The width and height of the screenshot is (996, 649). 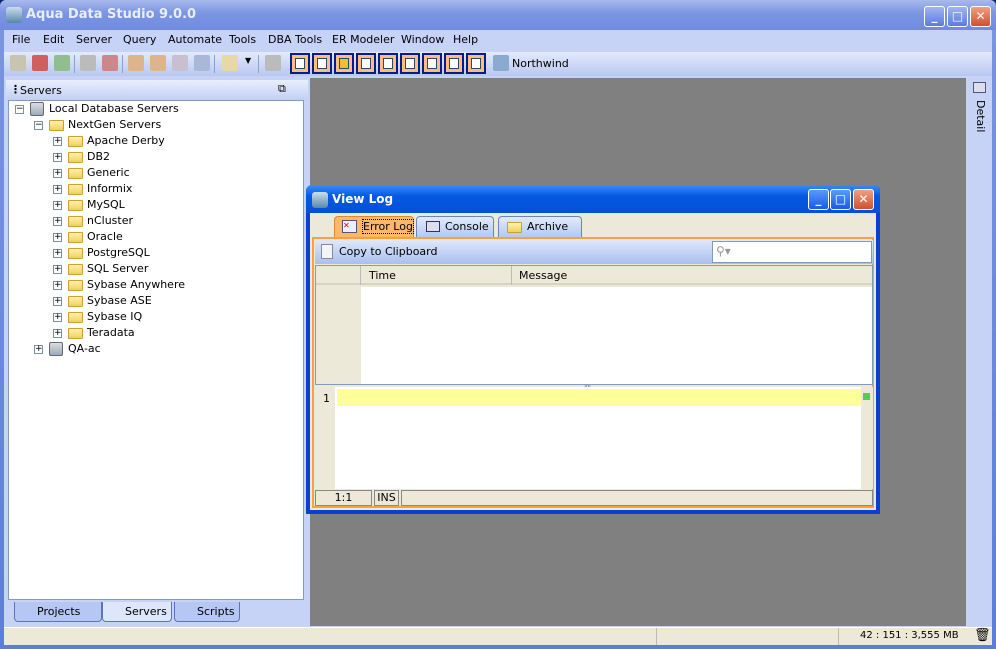 What do you see at coordinates (543, 275) in the screenshot?
I see `column-message: Message` at bounding box center [543, 275].